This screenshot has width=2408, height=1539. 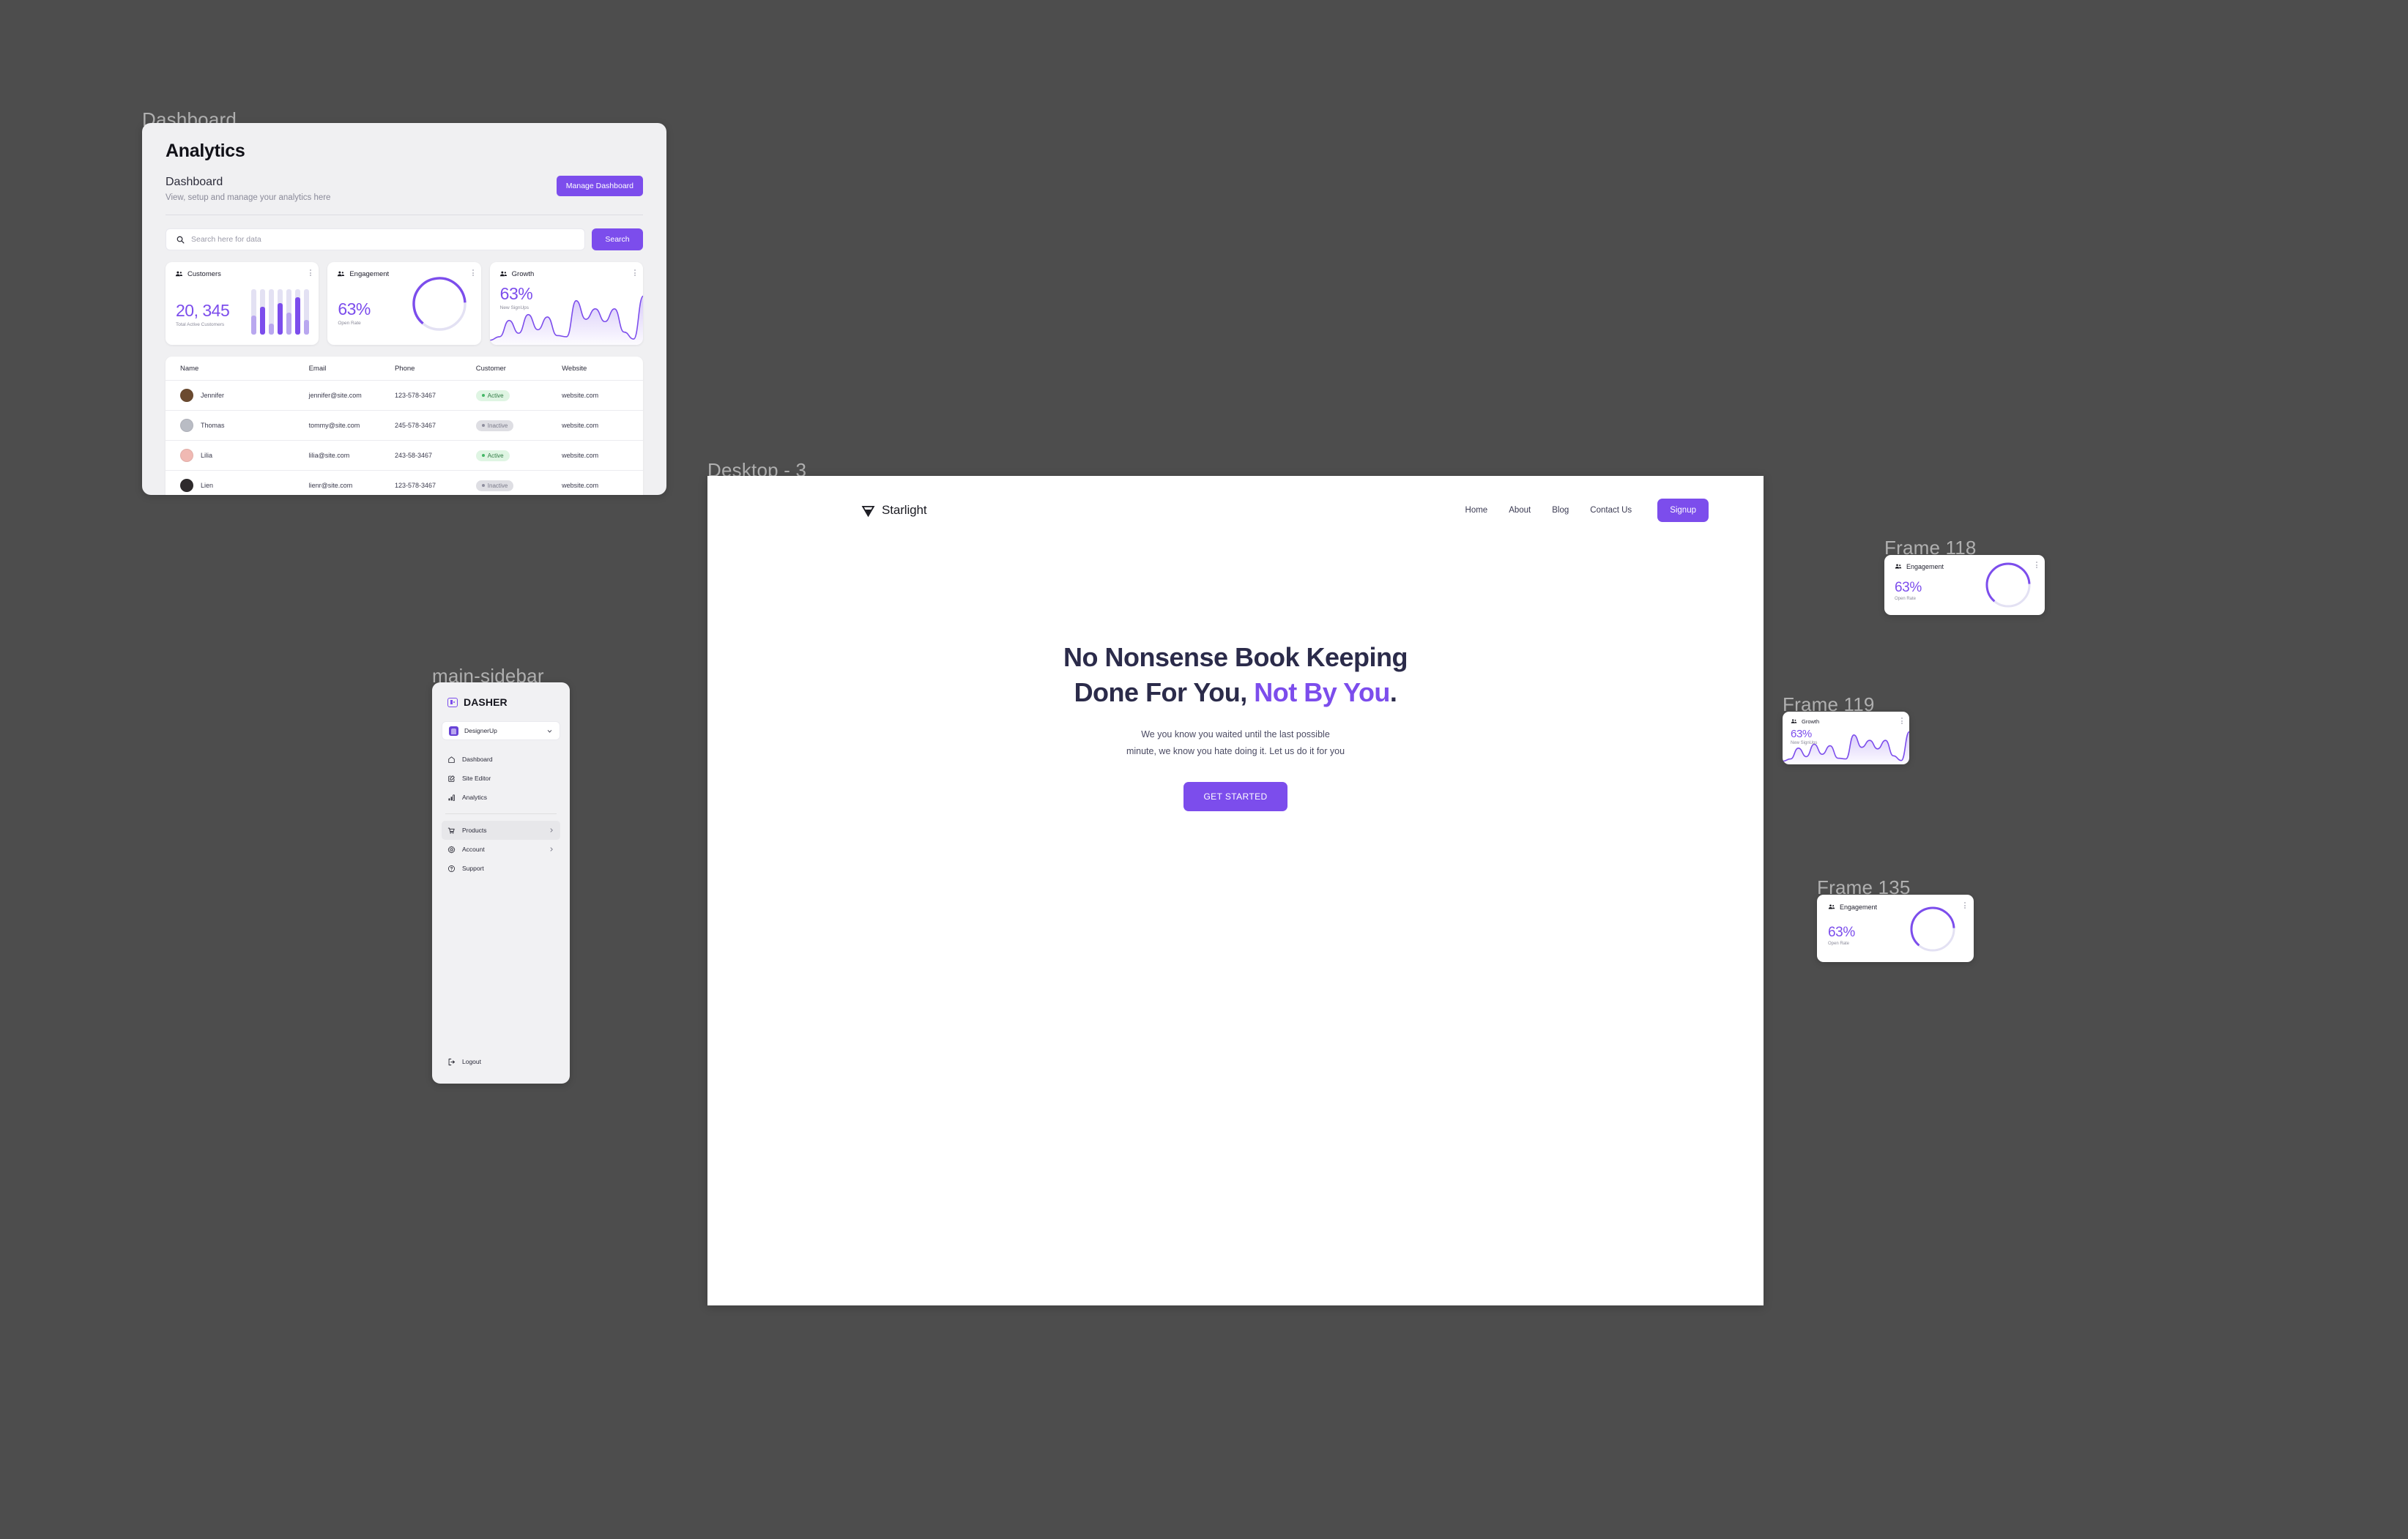 What do you see at coordinates (451, 779) in the screenshot?
I see `edit-square-icon` at bounding box center [451, 779].